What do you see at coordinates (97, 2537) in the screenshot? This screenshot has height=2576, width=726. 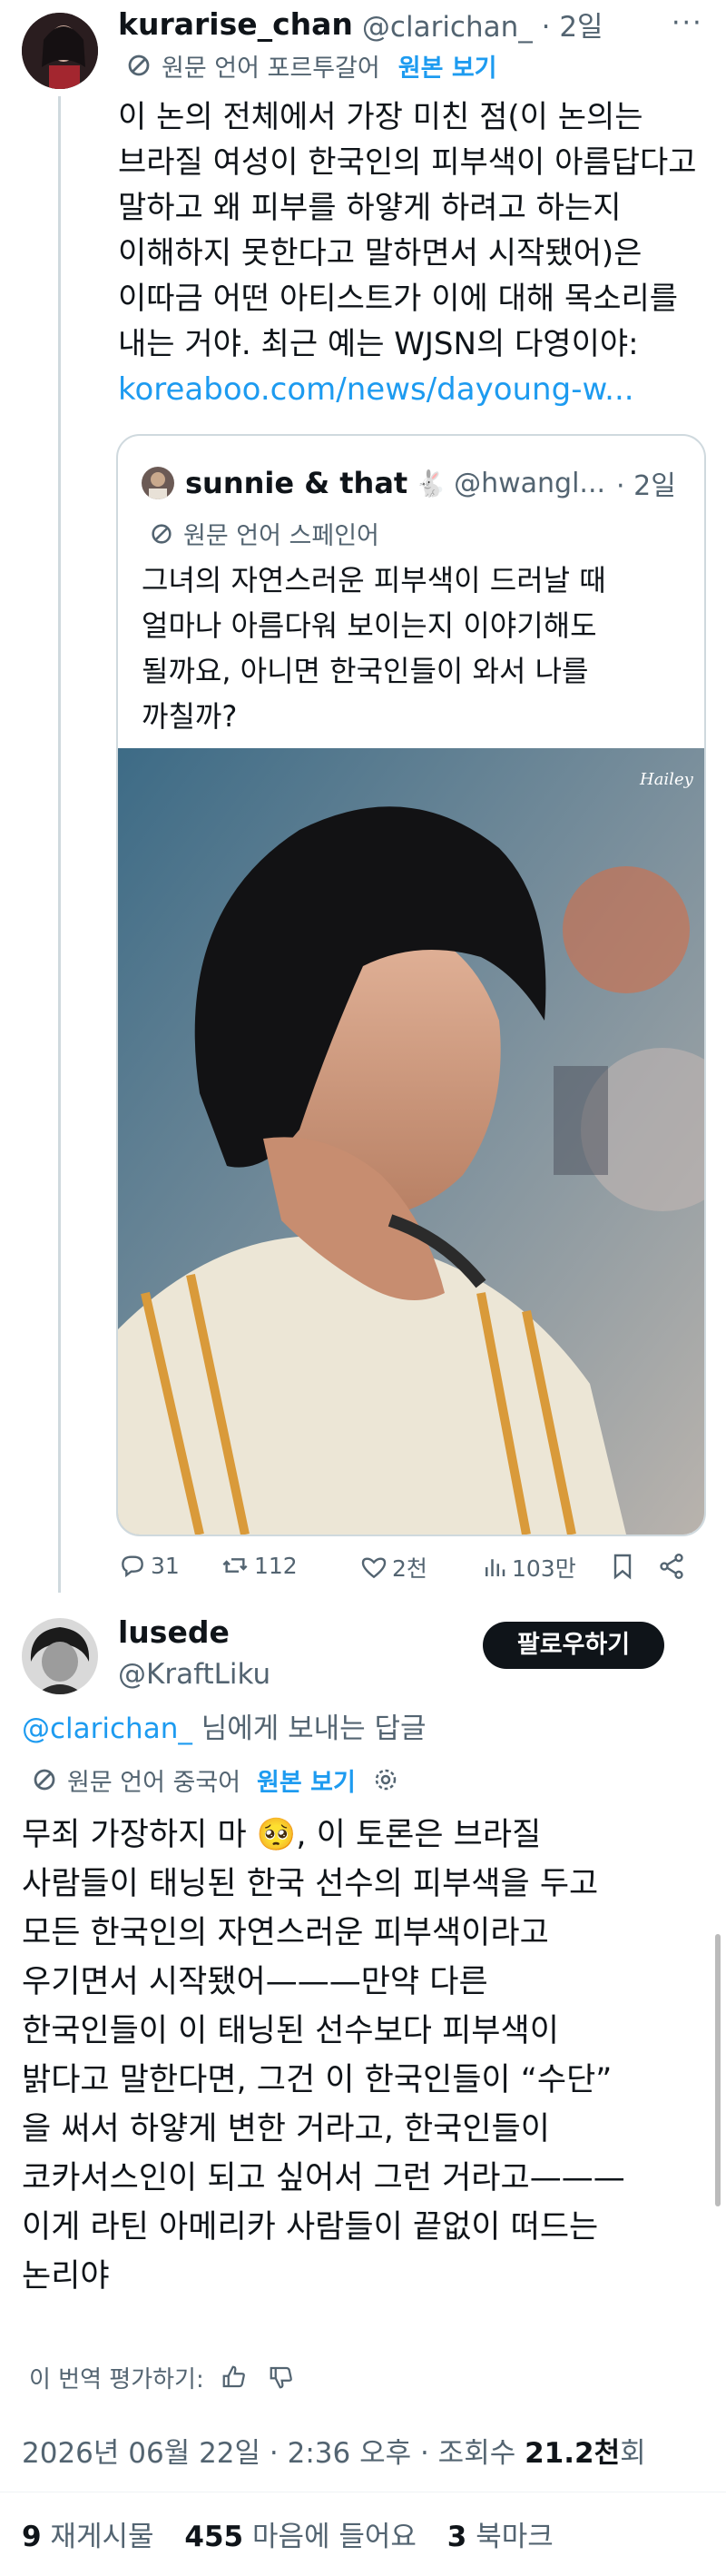 I see `reposts-label: 재게시물` at bounding box center [97, 2537].